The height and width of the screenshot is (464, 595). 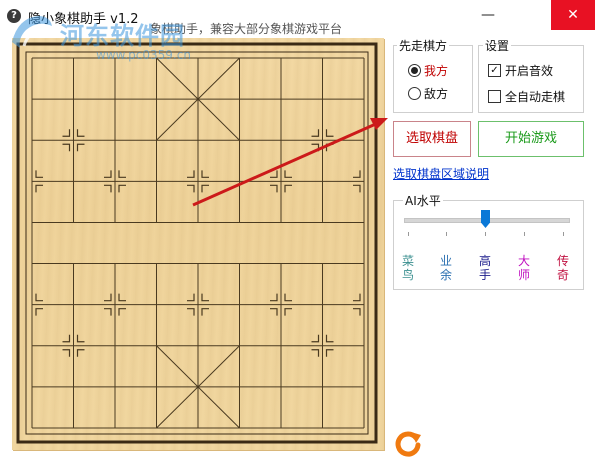 I want to click on settings-title: 设置, so click(x=497, y=45).